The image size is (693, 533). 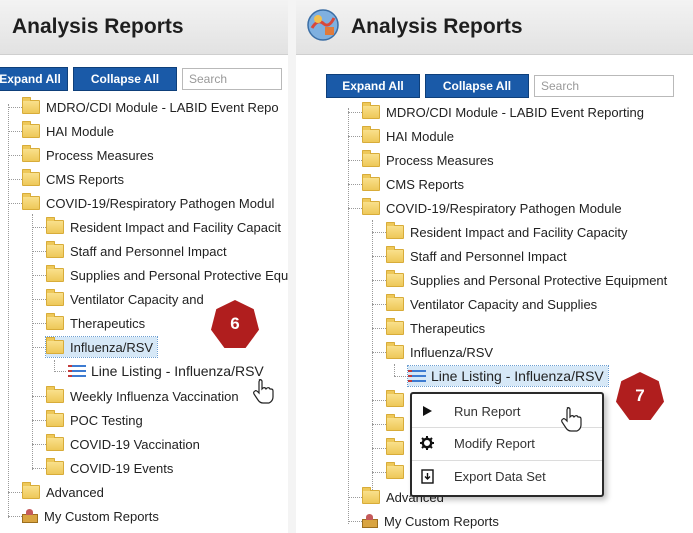 I want to click on tree-item-mdro: MDRO/CDI Module - LABID Event Repo, so click(x=150, y=107).